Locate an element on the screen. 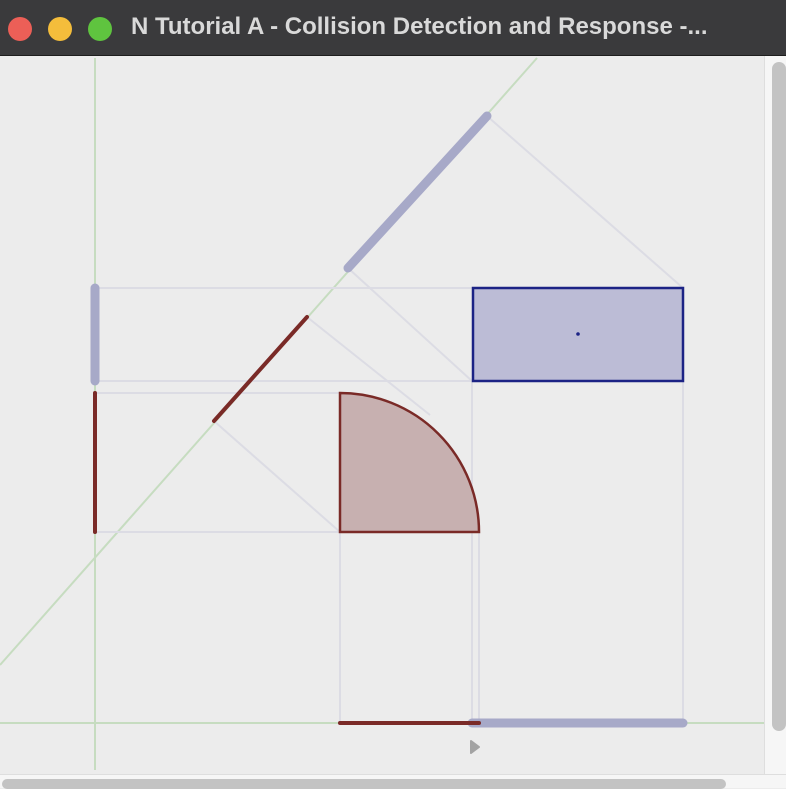 The image size is (786, 789). minimize-icon is located at coordinates (60, 29).